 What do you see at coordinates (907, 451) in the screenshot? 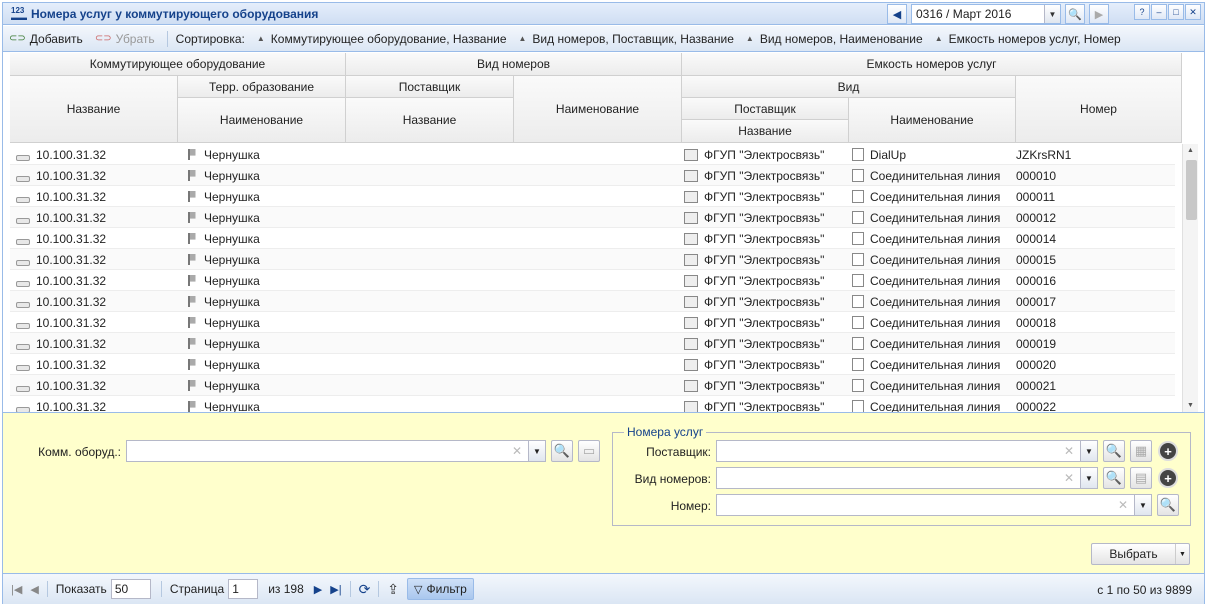
I see `supplier-combo: ✕ ▼` at bounding box center [907, 451].